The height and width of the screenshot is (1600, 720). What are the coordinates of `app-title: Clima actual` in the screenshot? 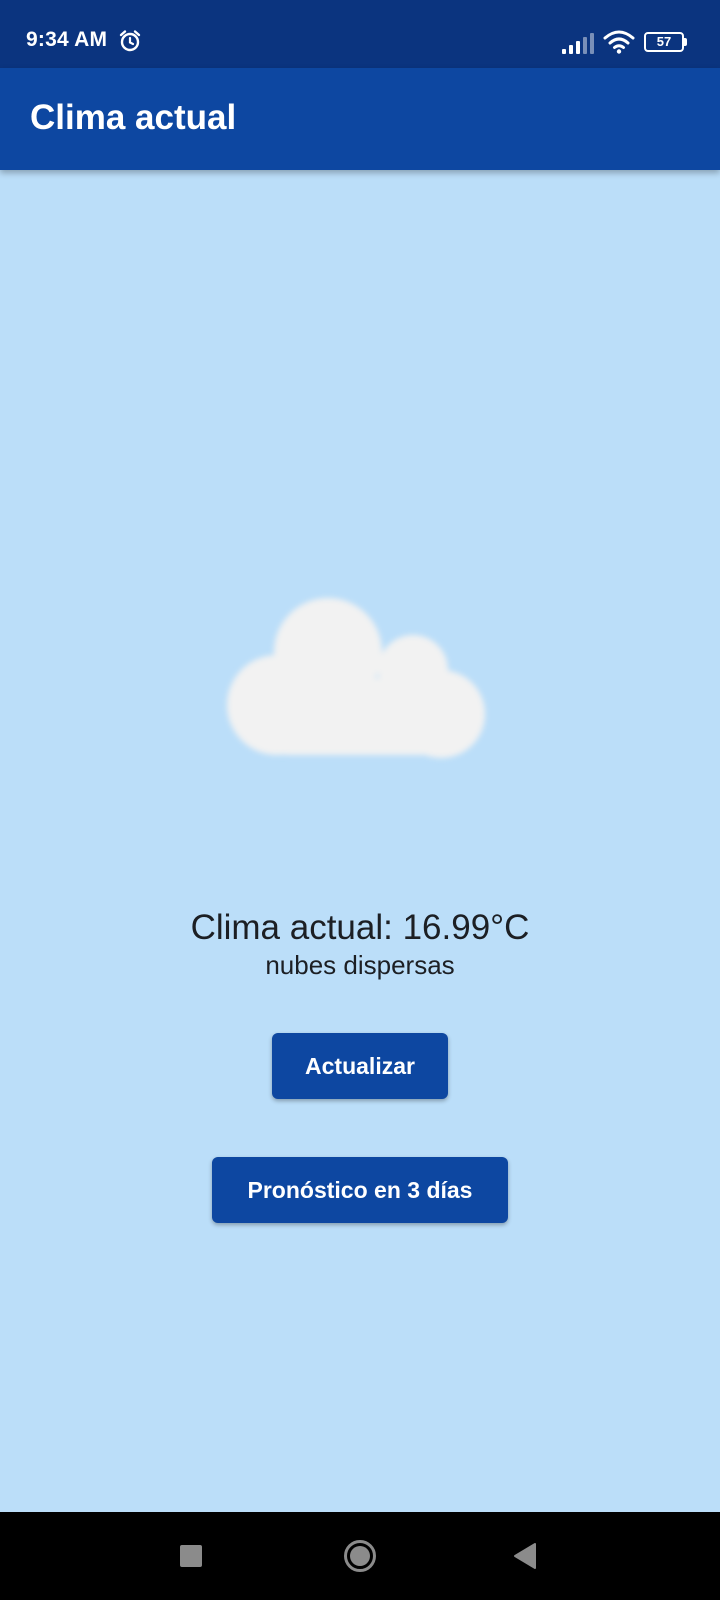 It's located at (133, 117).